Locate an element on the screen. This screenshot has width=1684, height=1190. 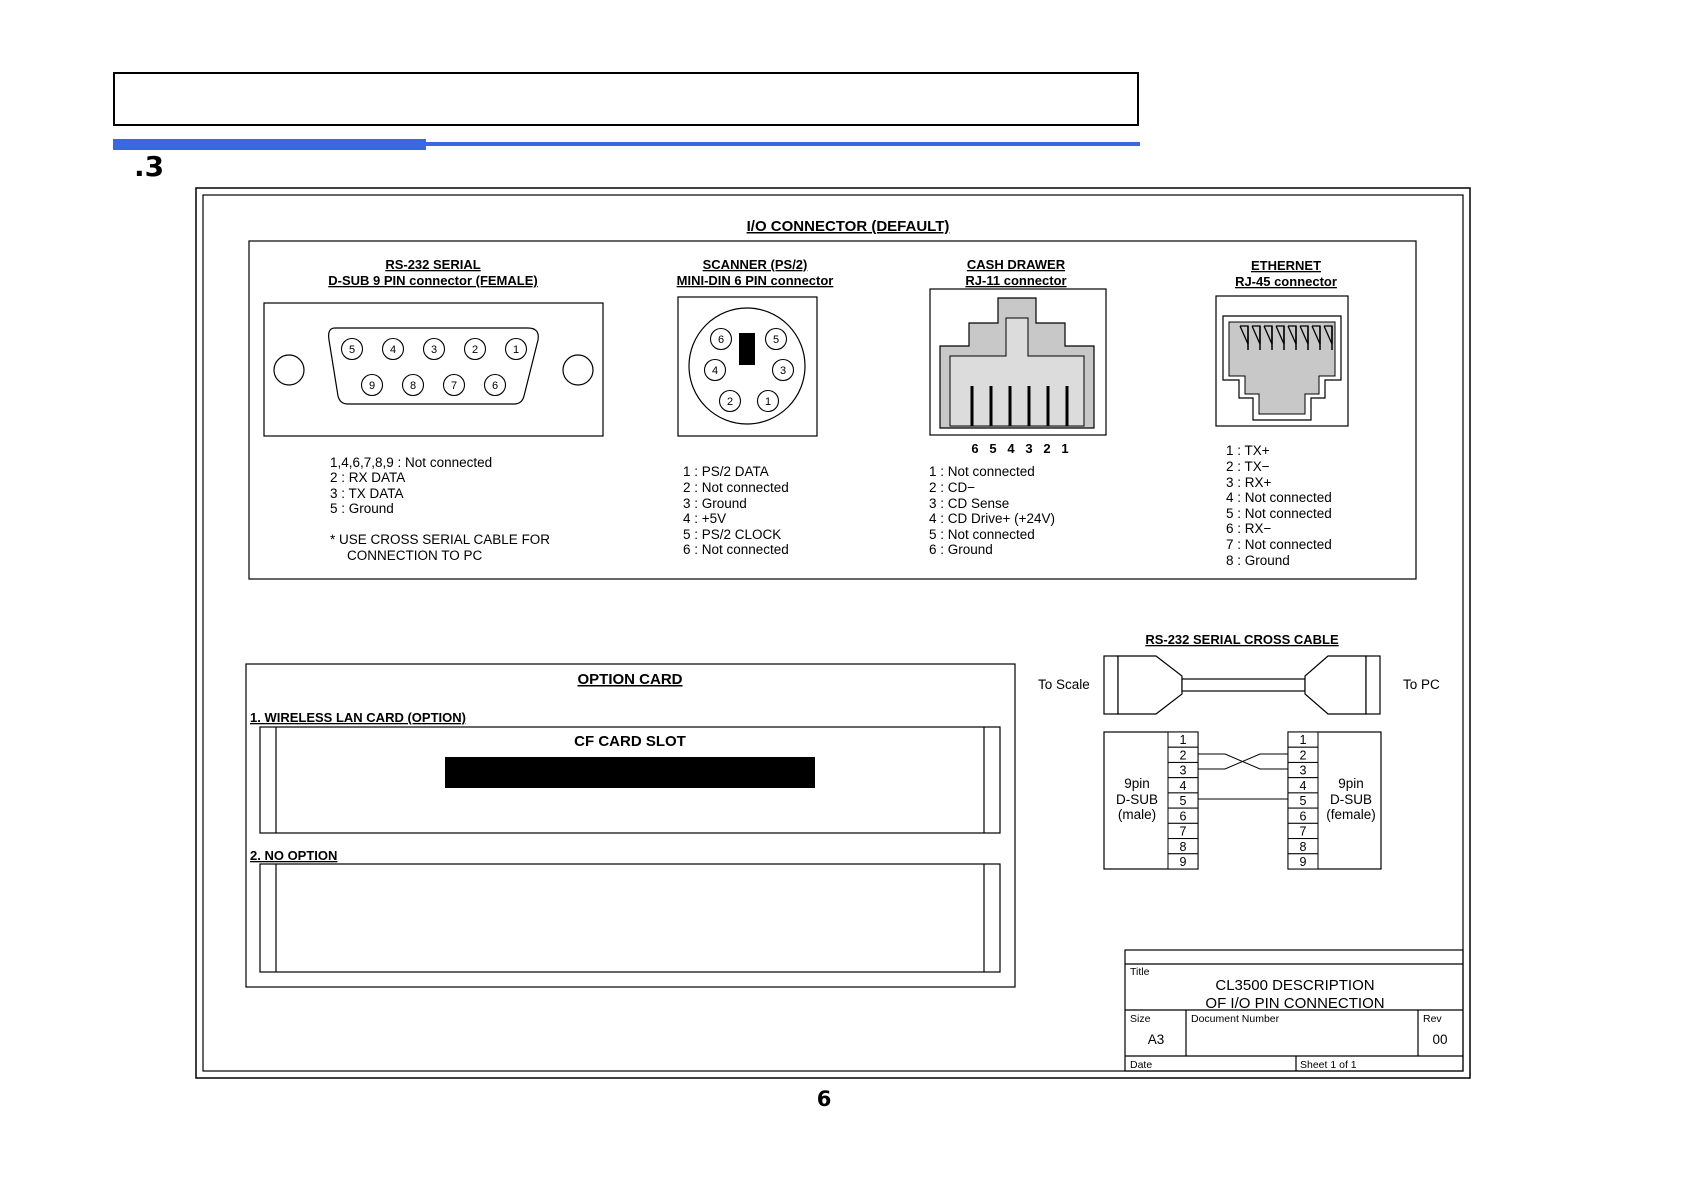
svg-text: (female) is located at coordinates (1351, 814).